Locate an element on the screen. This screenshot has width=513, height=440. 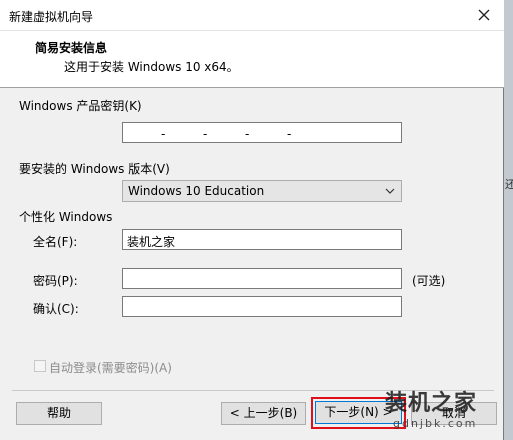
watermark-url: gdnjbk.com is located at coordinates (435, 423).